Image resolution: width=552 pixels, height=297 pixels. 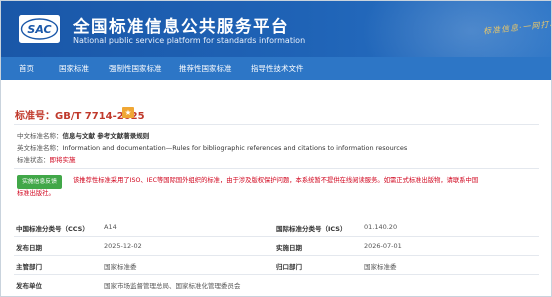 I want to click on publish-date-value: 2025-12-02, so click(x=123, y=246).